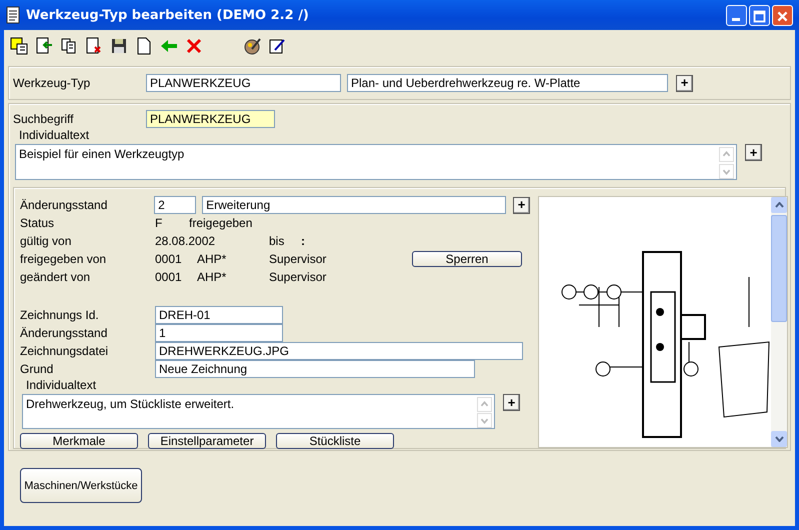 The image size is (799, 530). Describe the element at coordinates (210, 119) in the screenshot. I see `search-term-field: PLANWERKZEUG` at that location.